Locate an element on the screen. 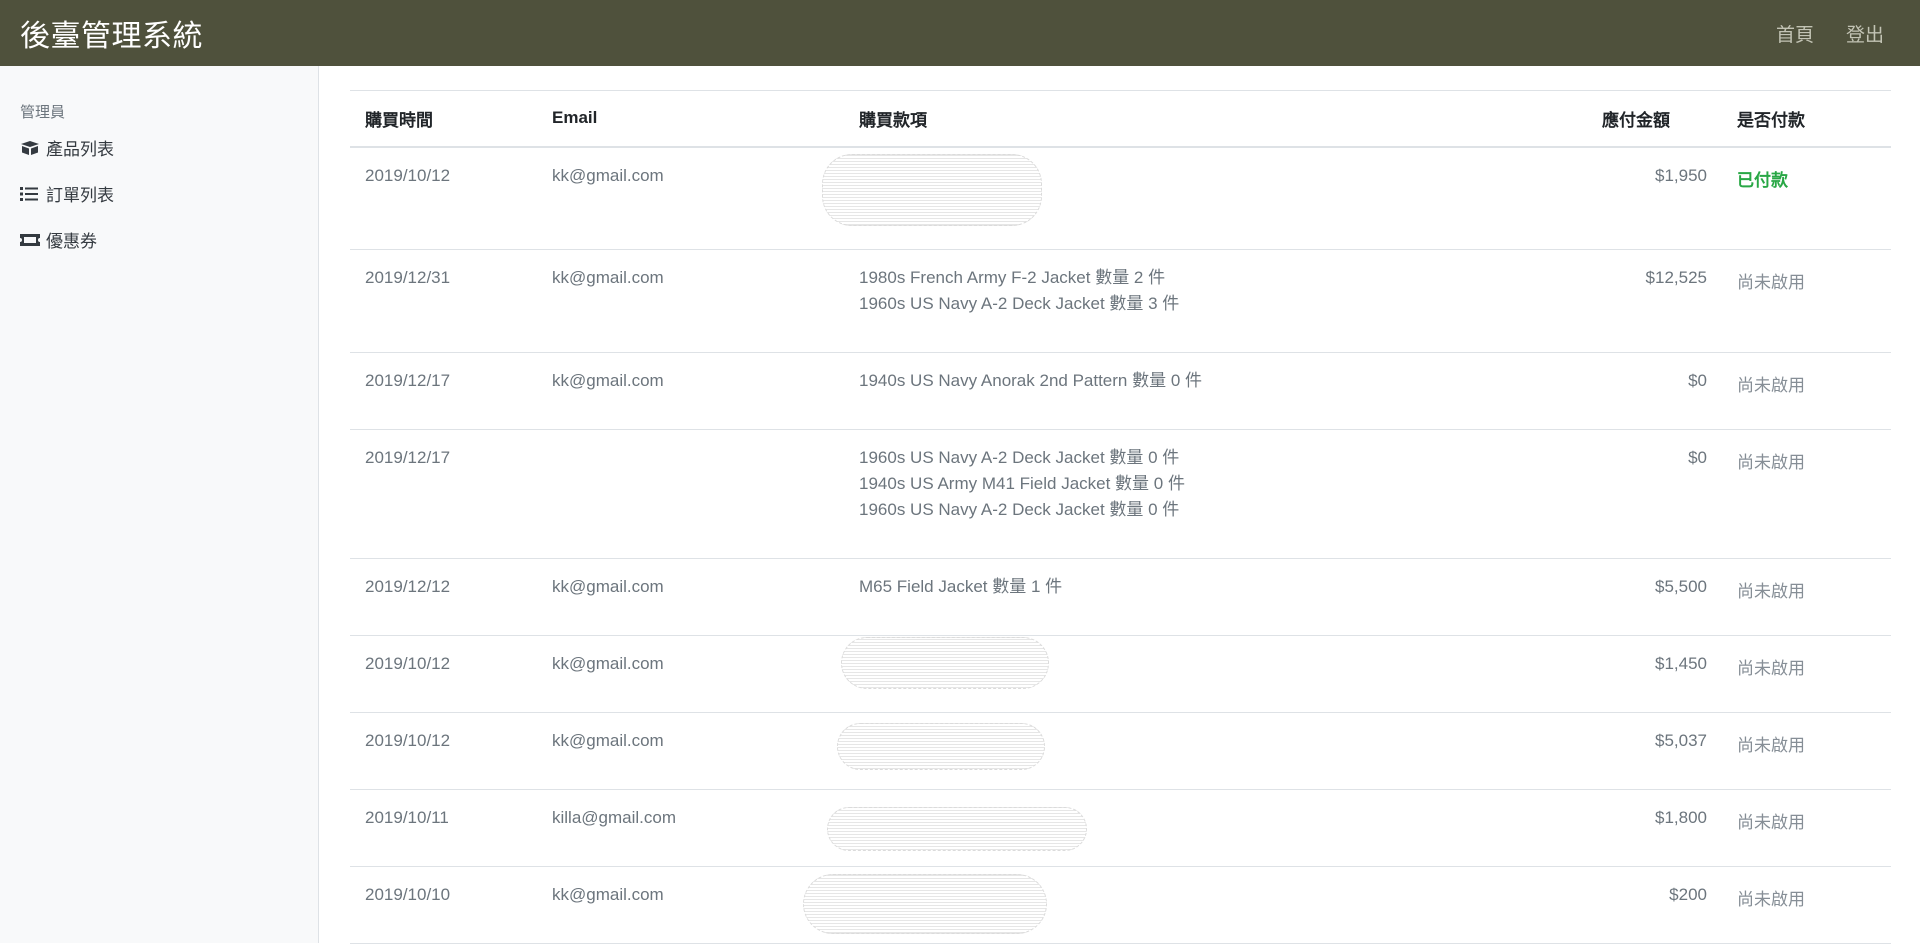  order-date: 2019/10/10 is located at coordinates (443, 905).